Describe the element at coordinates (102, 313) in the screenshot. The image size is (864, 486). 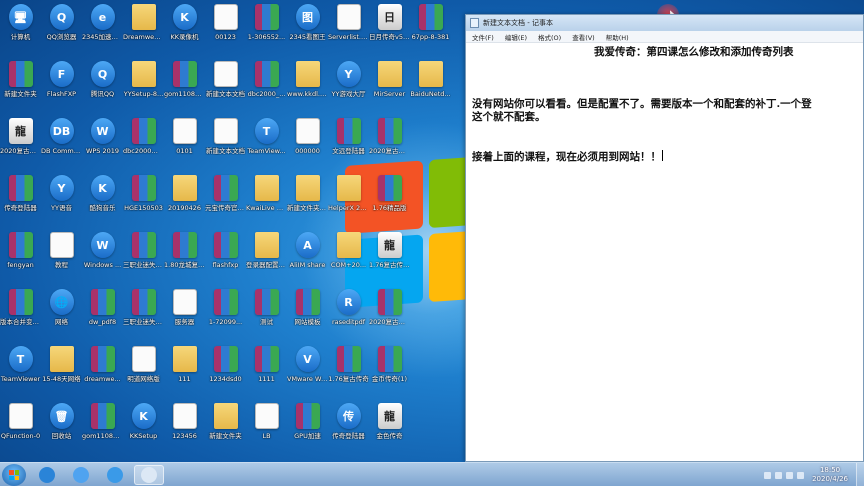
I see `desktop-icon: dw_pdf8` at that location.